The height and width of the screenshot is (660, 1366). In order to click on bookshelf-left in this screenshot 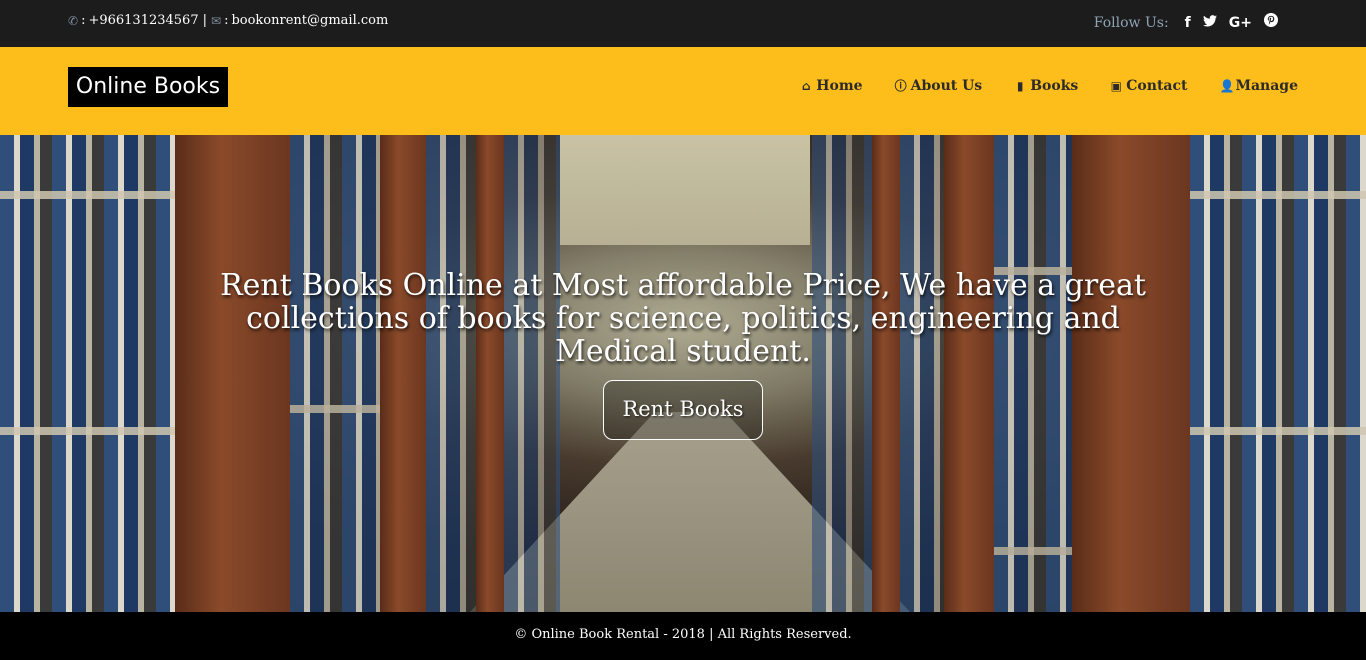, I will do `click(87, 373)`.